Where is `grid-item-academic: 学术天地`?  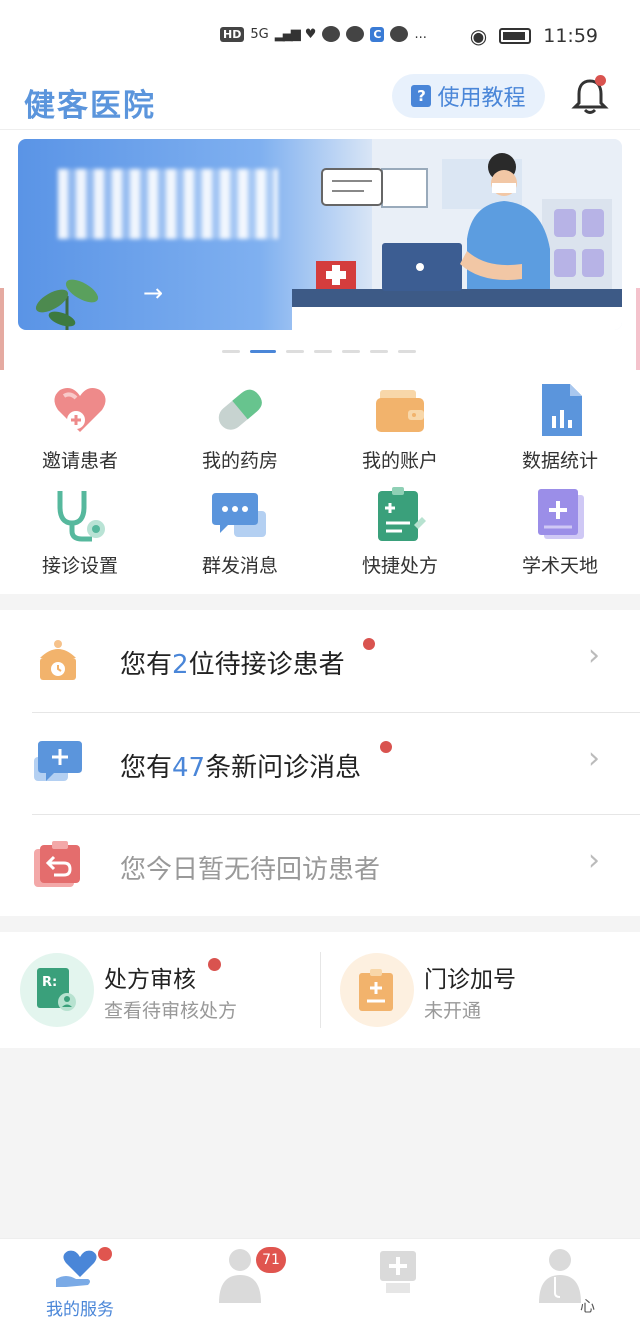 grid-item-academic: 学术天地 is located at coordinates (560, 531).